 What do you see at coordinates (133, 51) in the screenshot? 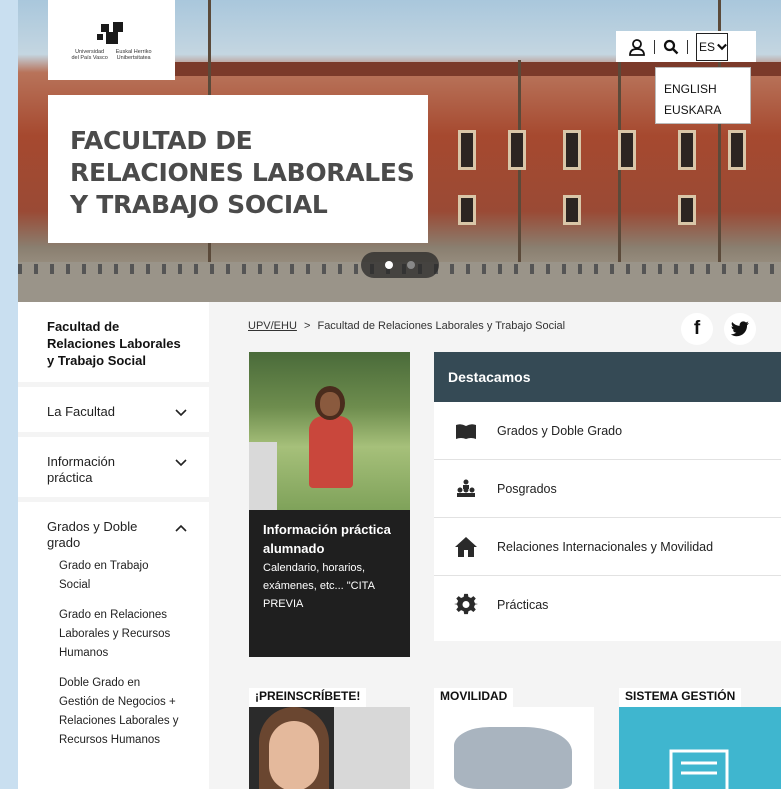
I see `logo-text: Euskal Herriko` at bounding box center [133, 51].